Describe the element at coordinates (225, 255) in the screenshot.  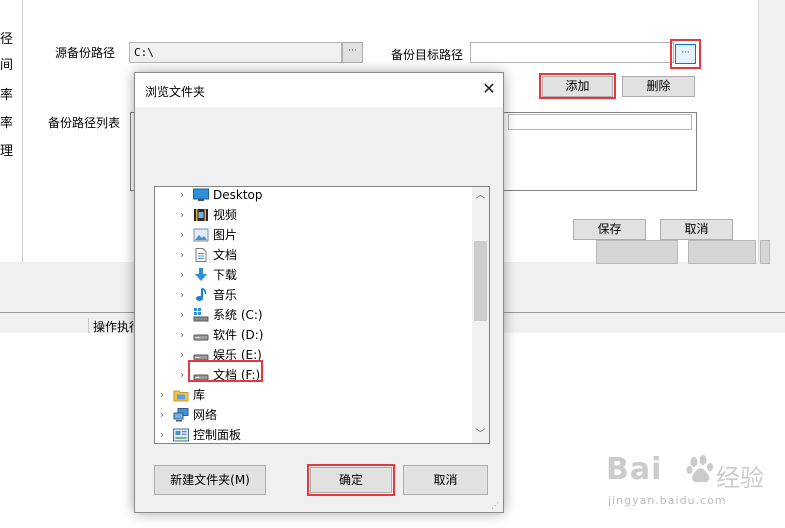
I see `tree-item-label: 文档` at that location.